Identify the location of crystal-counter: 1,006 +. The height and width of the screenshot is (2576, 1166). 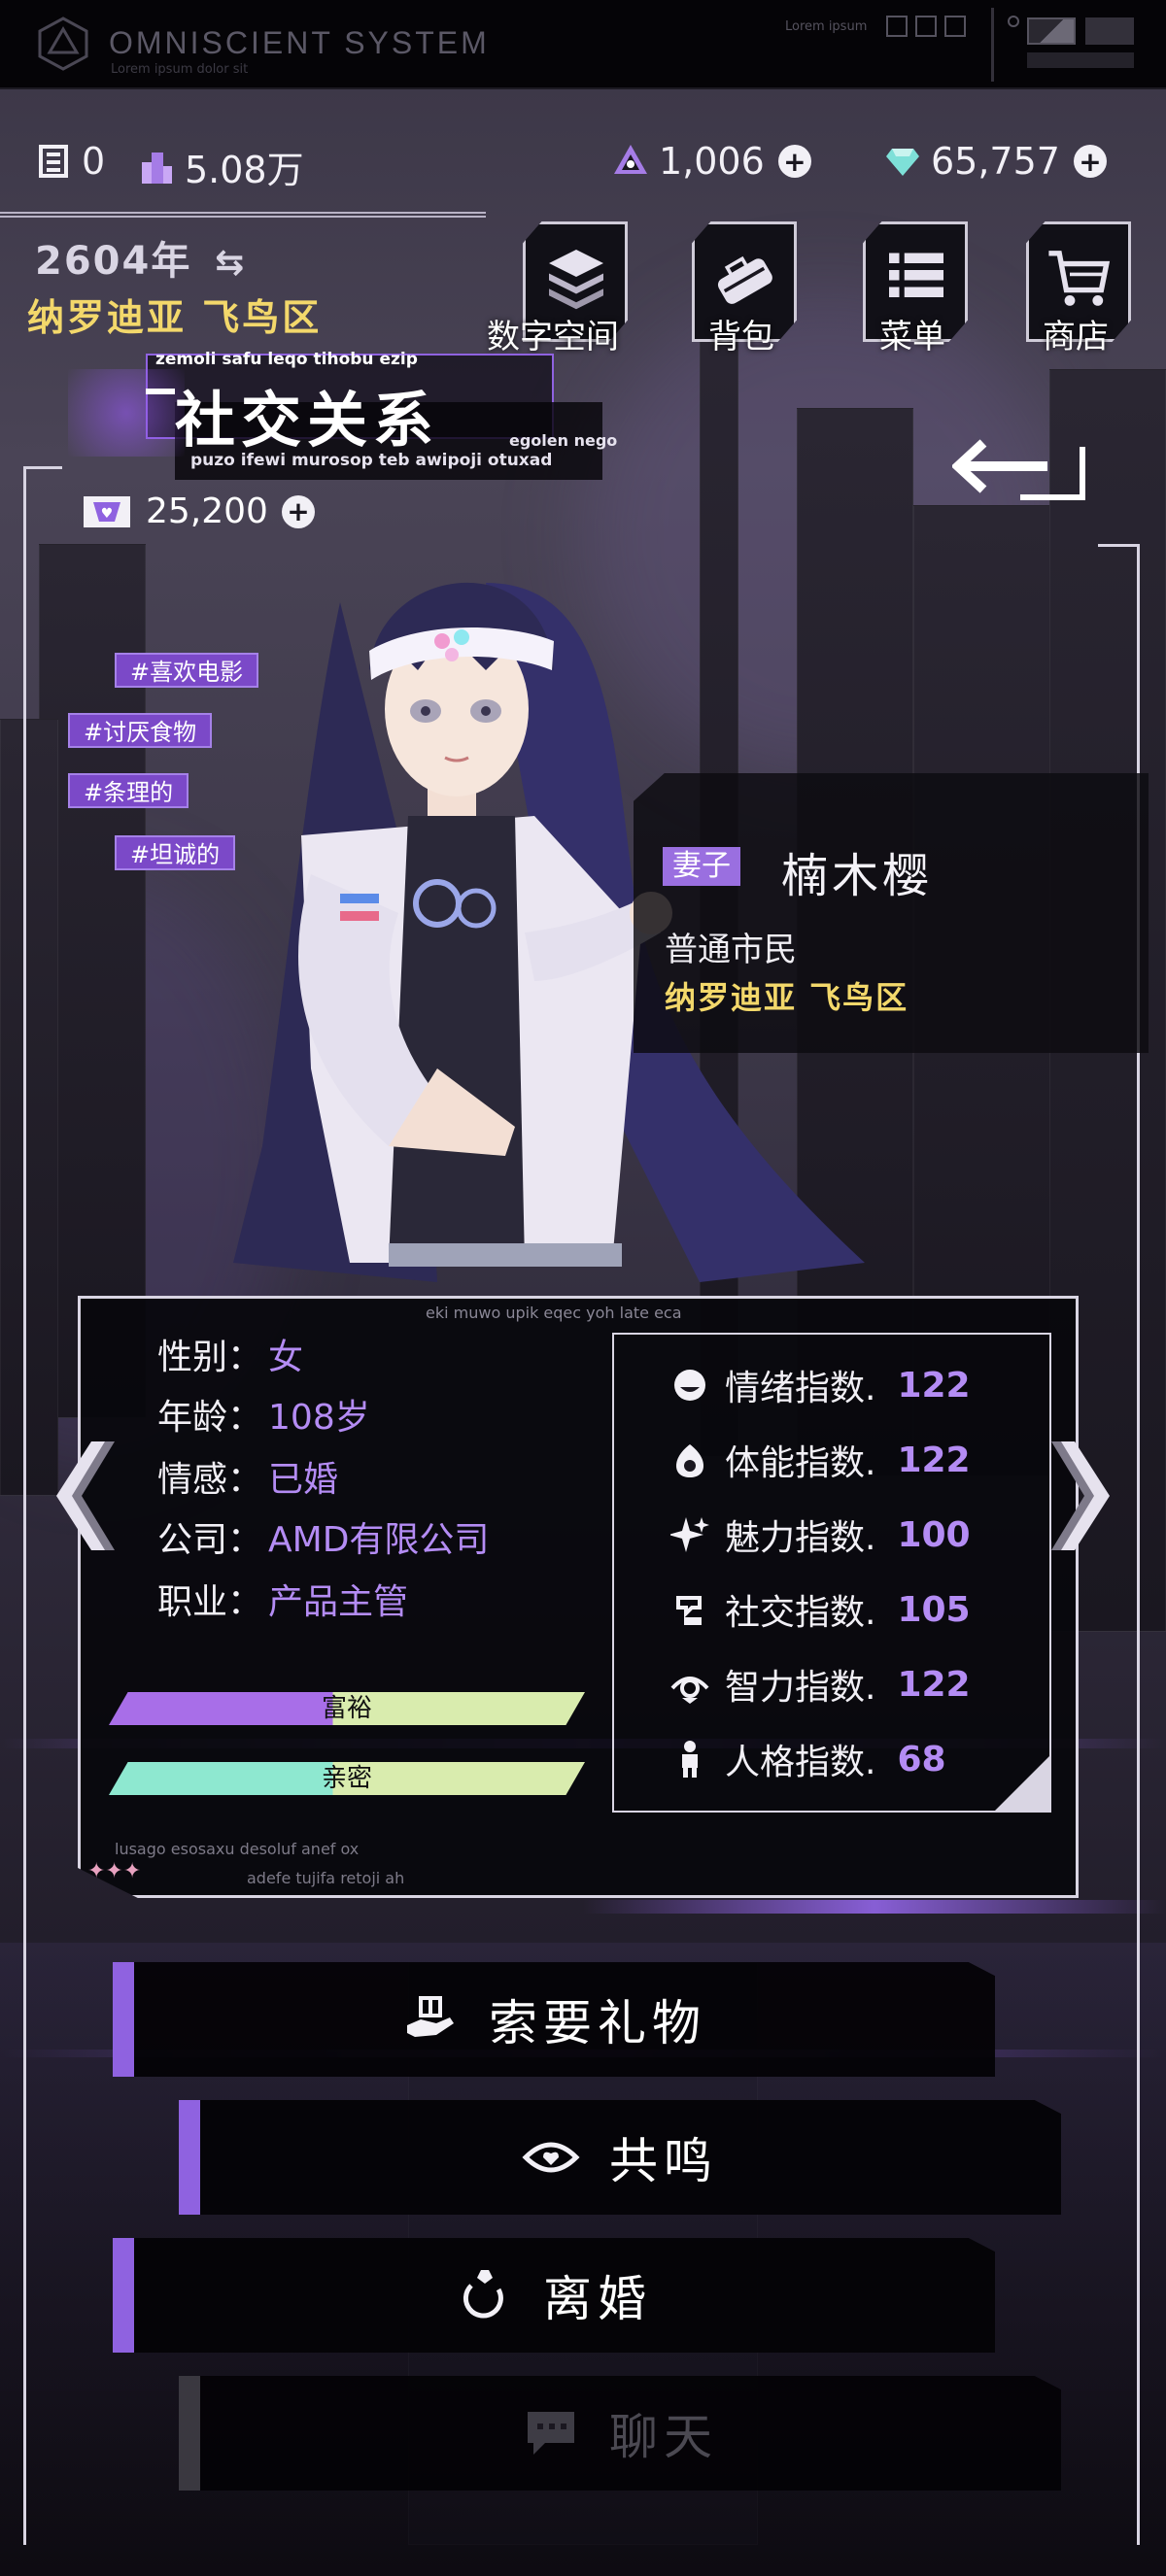
(711, 161).